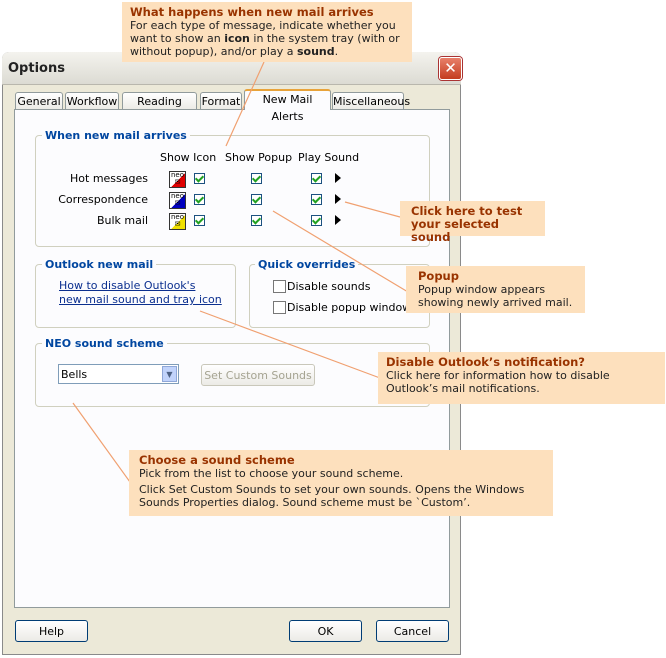 The image size is (666, 658). I want to click on callout-text: showing newly arrived mail., so click(495, 302).